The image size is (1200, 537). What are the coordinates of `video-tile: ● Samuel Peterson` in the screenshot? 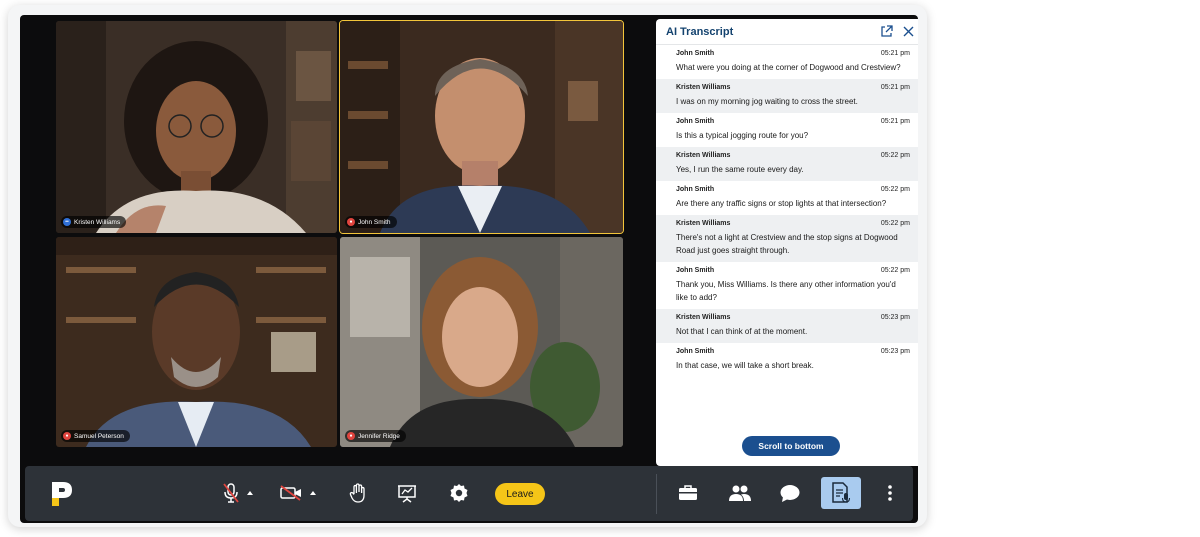 It's located at (196, 342).